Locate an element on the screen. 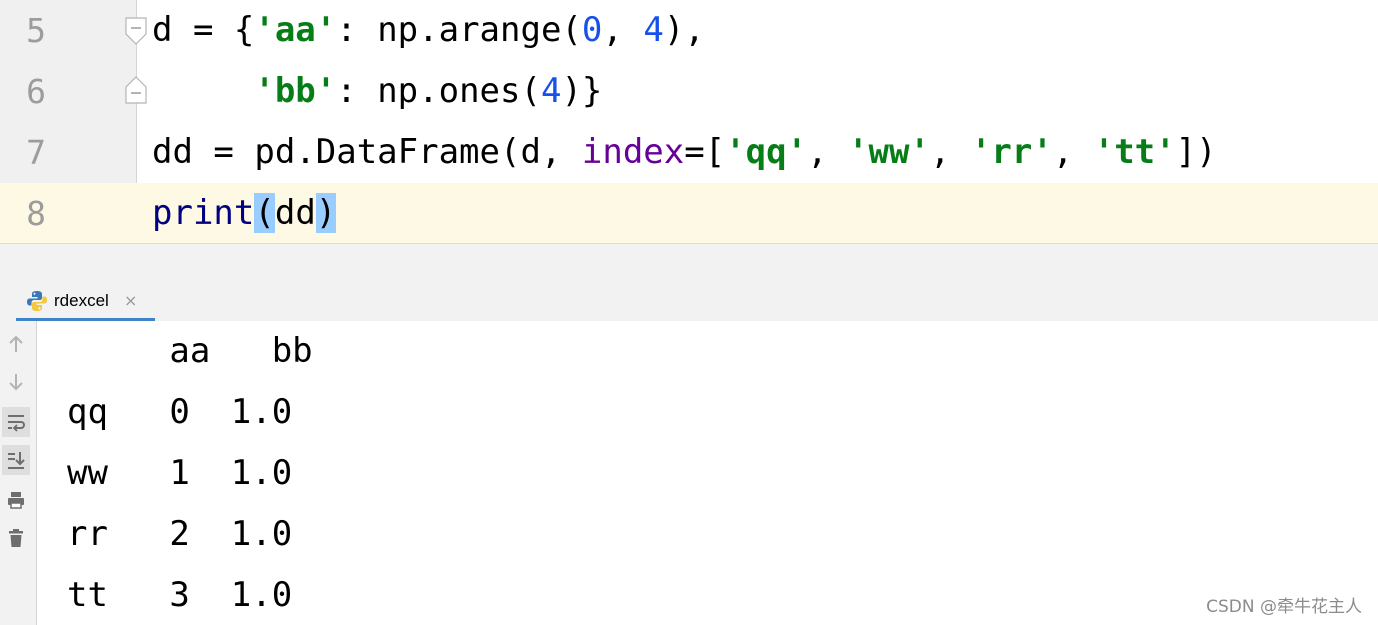 The height and width of the screenshot is (625, 1378). close-icon: × is located at coordinates (130, 301).